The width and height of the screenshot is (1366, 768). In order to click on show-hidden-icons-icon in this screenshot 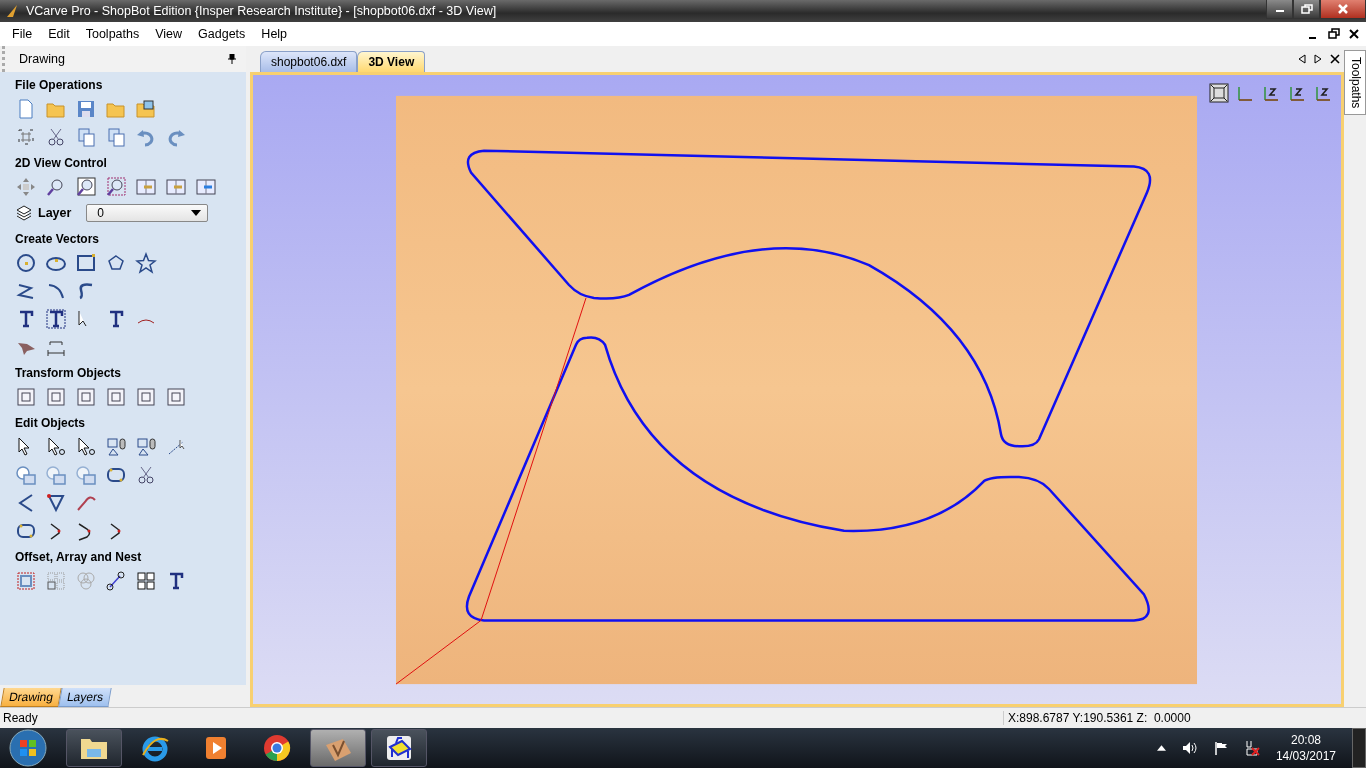, I will do `click(1161, 748)`.